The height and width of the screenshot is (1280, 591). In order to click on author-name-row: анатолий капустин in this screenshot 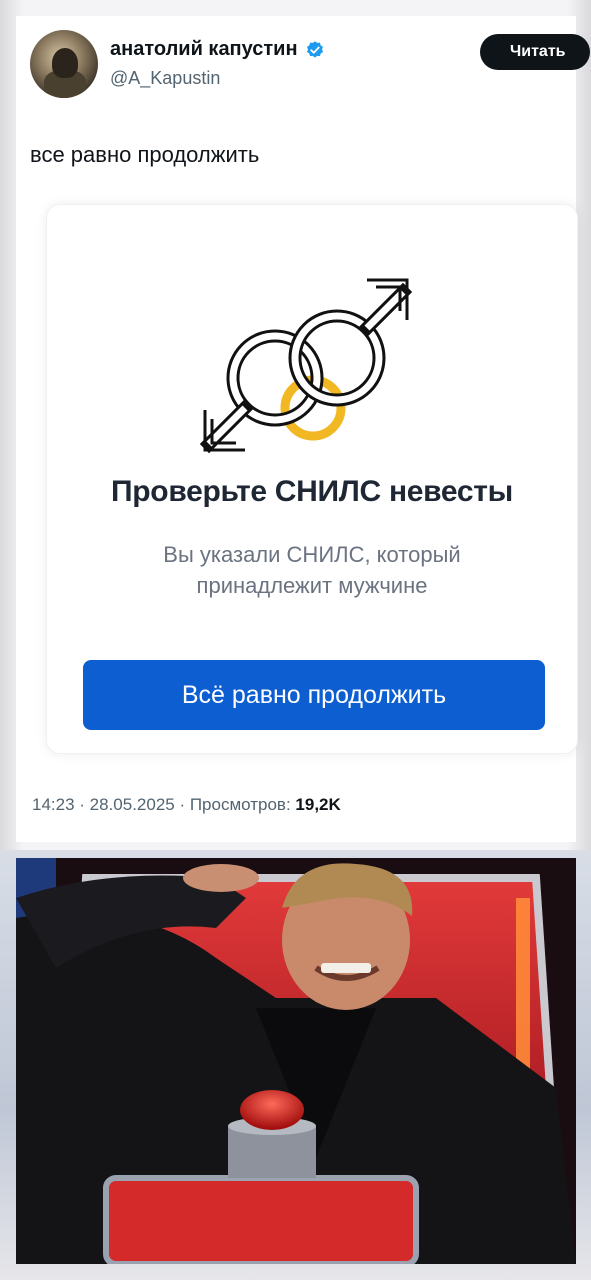, I will do `click(217, 49)`.